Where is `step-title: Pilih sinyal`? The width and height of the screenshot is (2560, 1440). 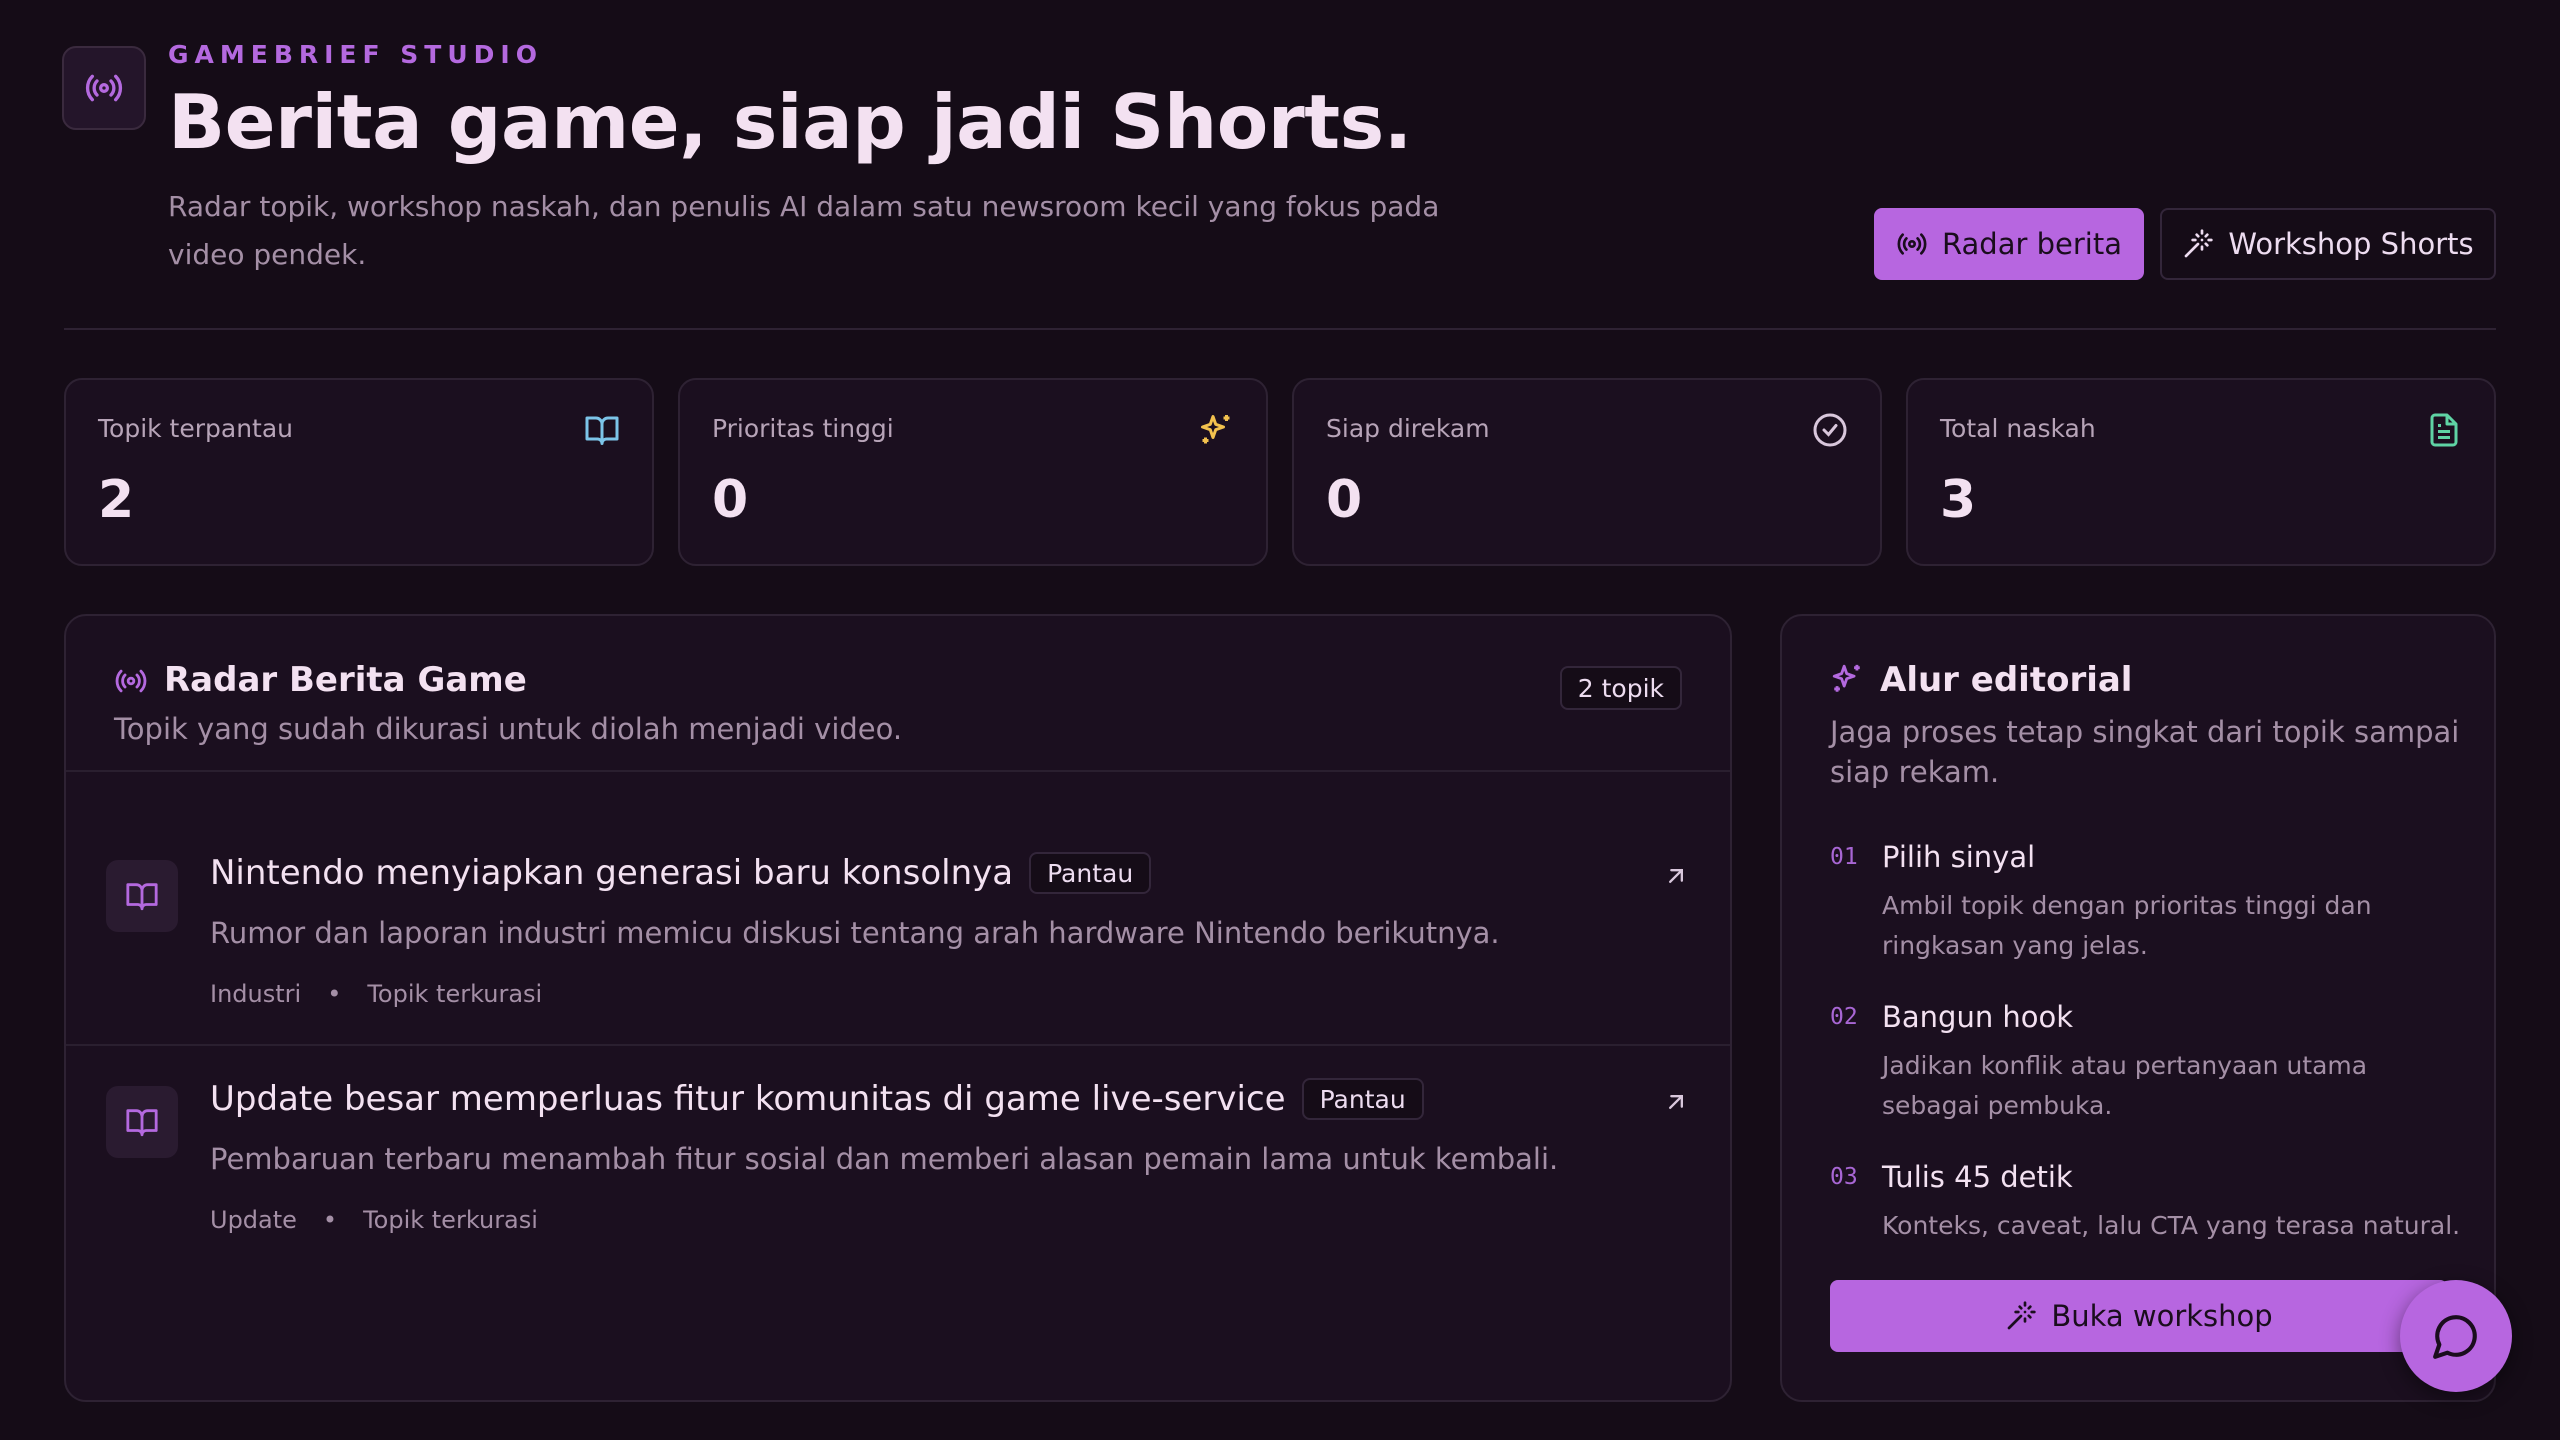 step-title: Pilih sinyal is located at coordinates (1959, 857).